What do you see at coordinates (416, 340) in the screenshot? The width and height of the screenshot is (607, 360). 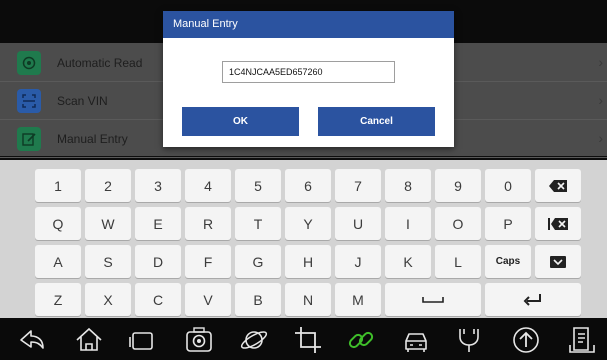 I see `car-icon` at bounding box center [416, 340].